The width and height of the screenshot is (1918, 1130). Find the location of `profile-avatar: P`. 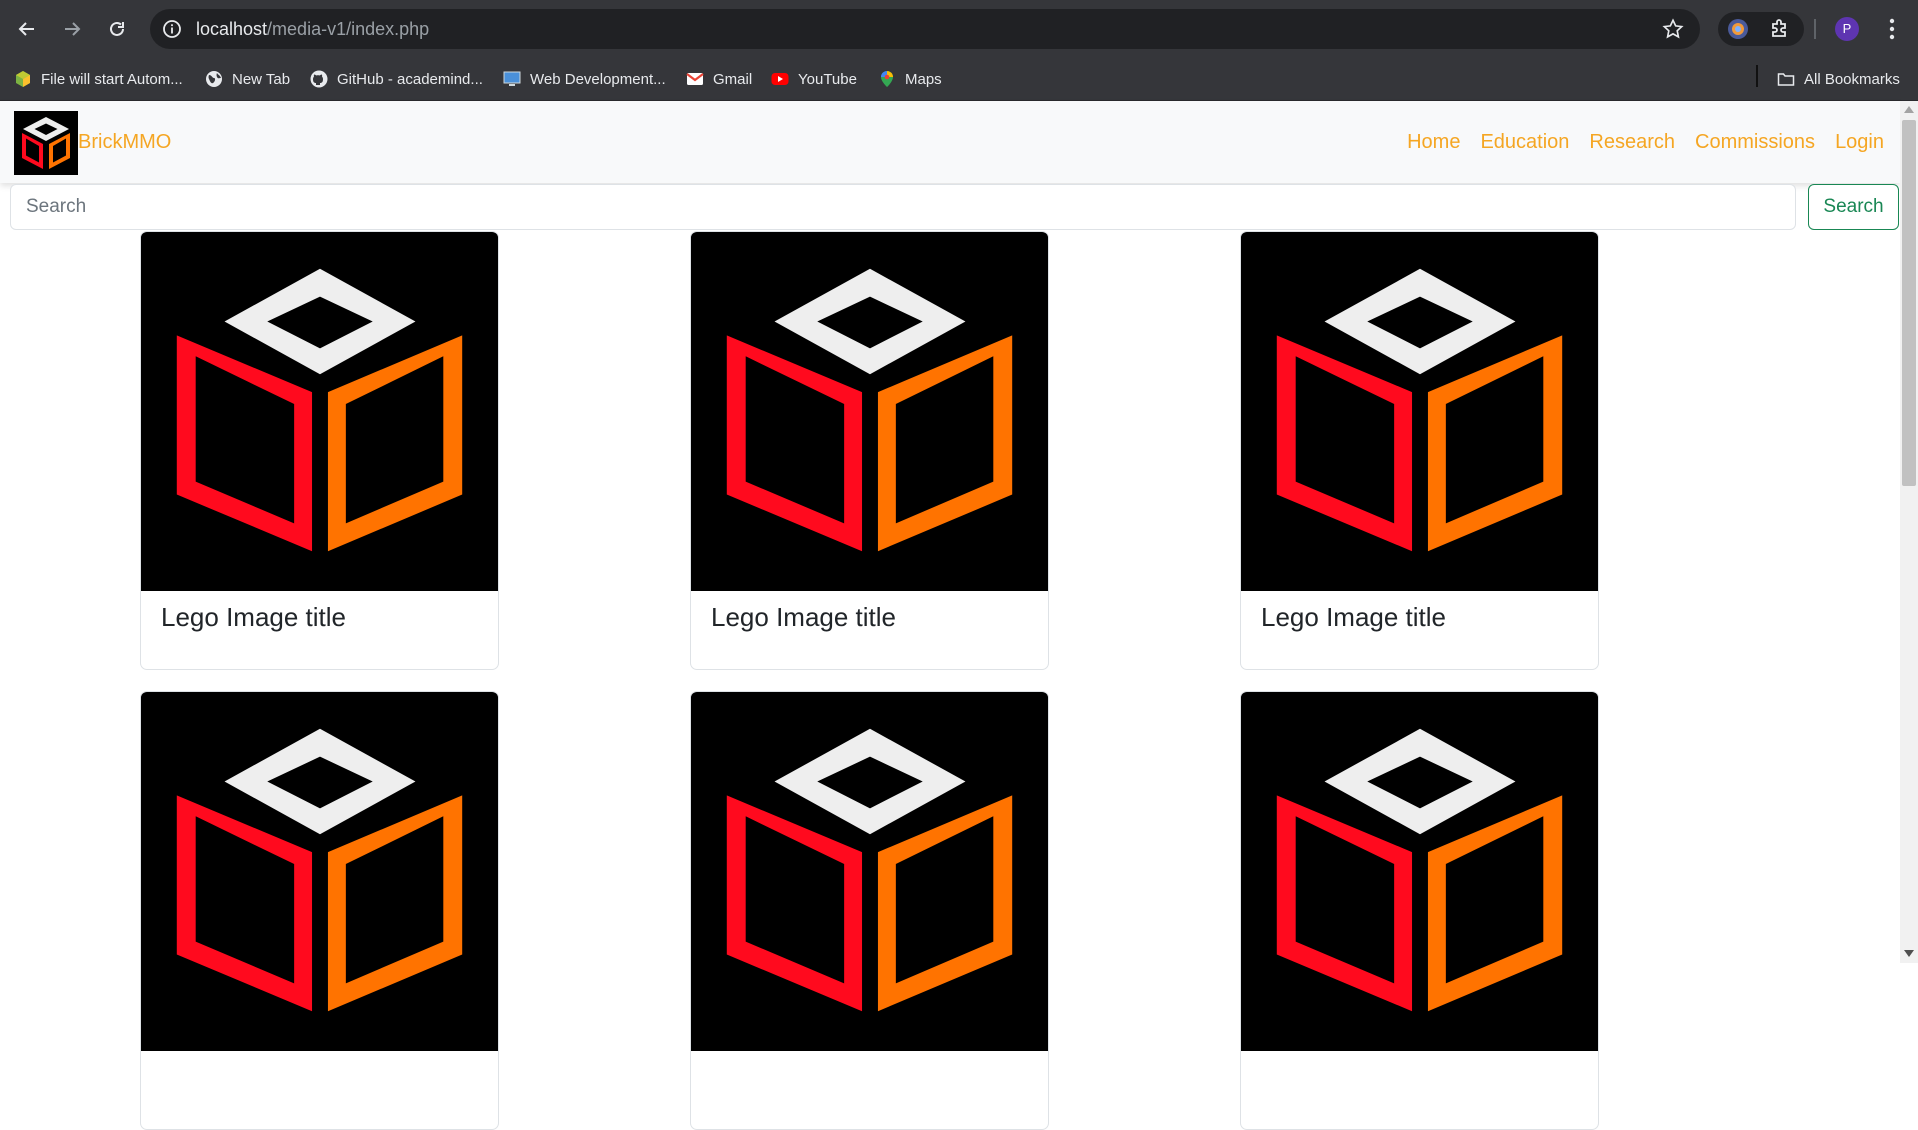

profile-avatar: P is located at coordinates (1847, 29).